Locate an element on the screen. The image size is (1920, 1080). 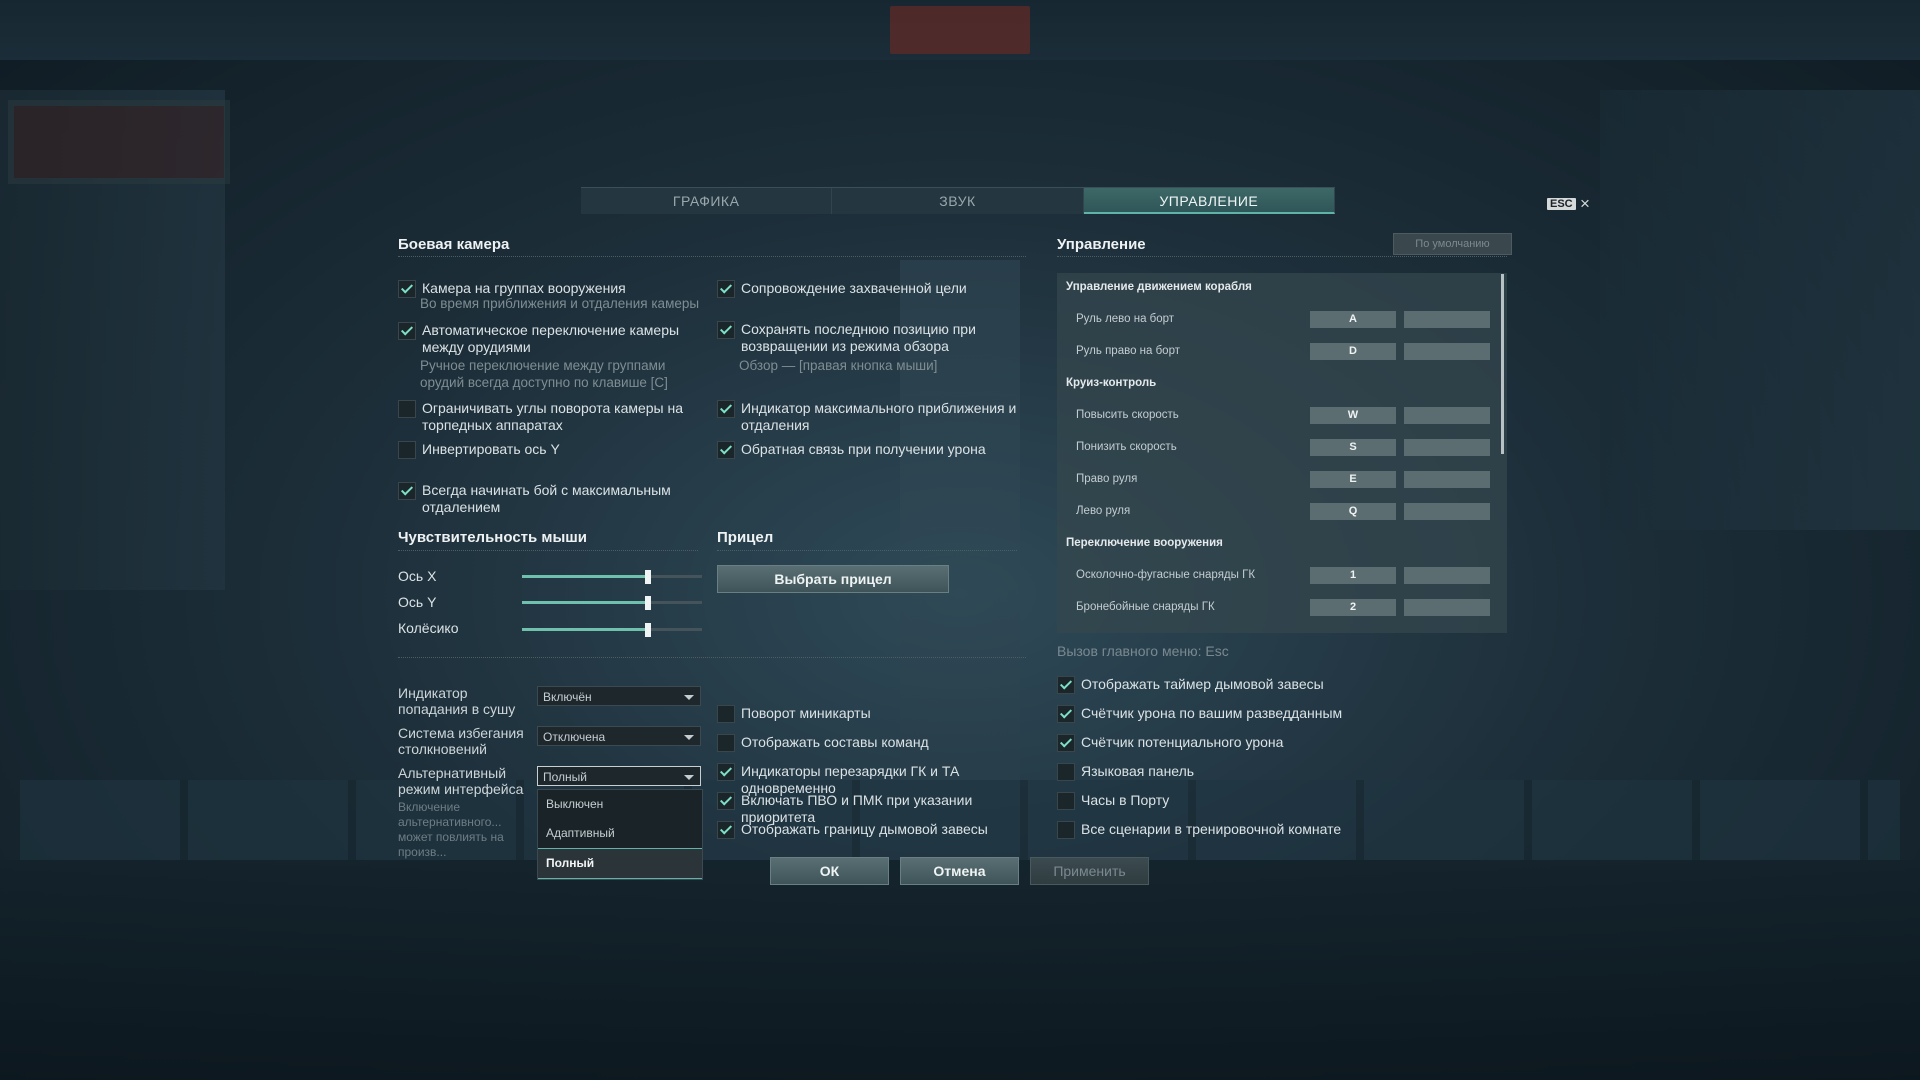
middle-divider is located at coordinates (712, 658).